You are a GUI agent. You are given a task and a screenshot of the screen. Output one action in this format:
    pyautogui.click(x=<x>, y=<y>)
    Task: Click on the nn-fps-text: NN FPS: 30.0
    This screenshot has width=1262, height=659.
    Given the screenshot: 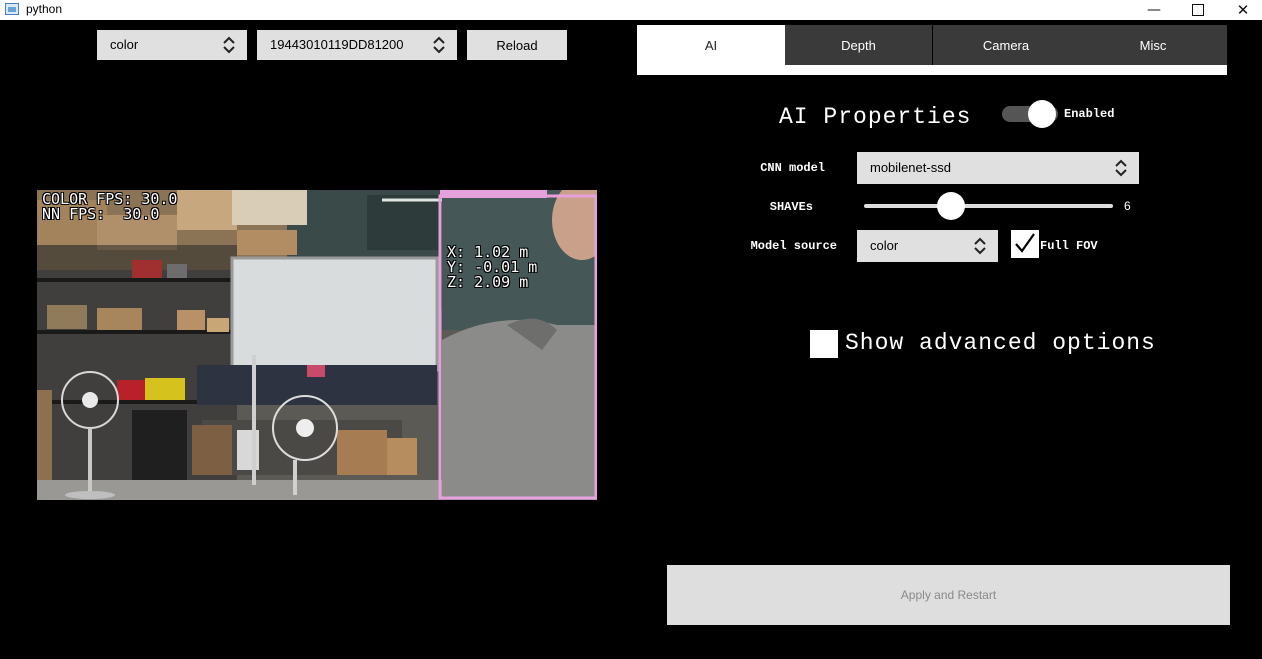 What is the action you would take?
    pyautogui.click(x=101, y=214)
    